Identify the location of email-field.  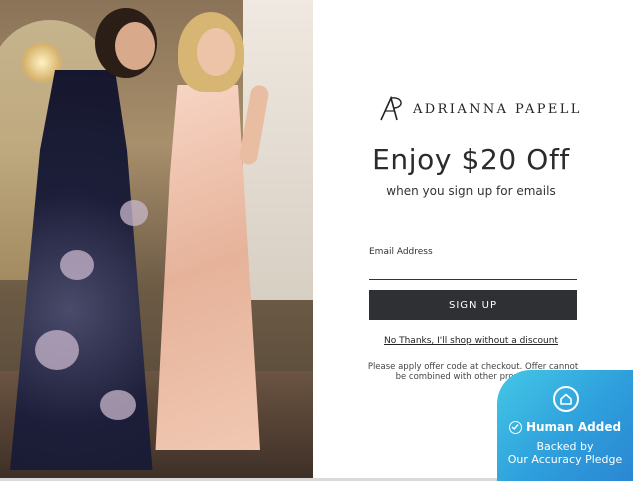
(473, 271).